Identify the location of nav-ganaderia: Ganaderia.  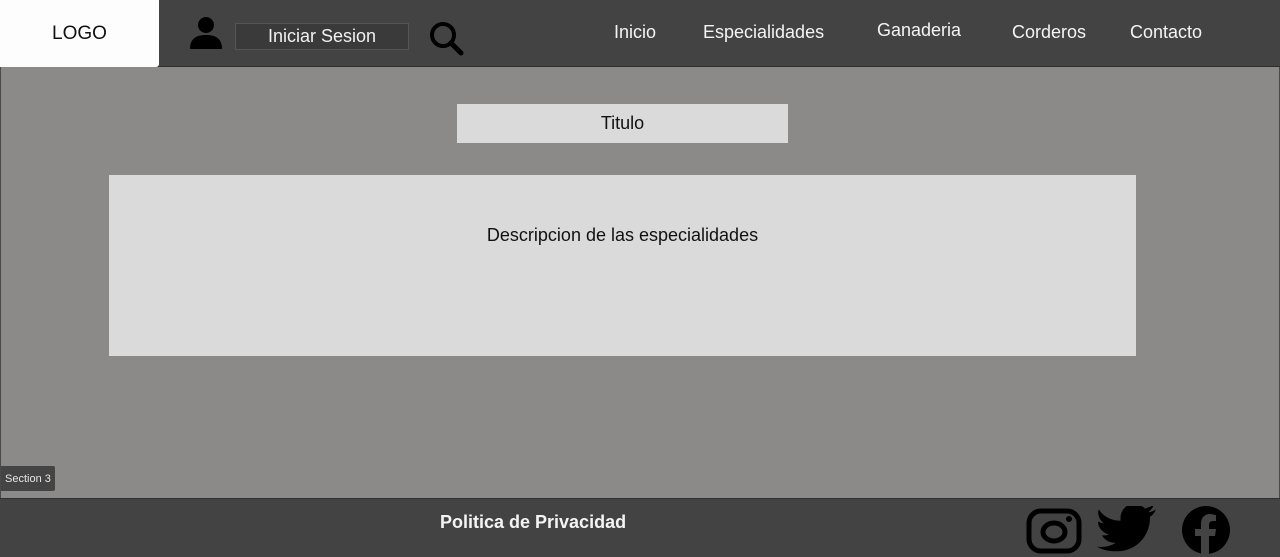
(919, 30).